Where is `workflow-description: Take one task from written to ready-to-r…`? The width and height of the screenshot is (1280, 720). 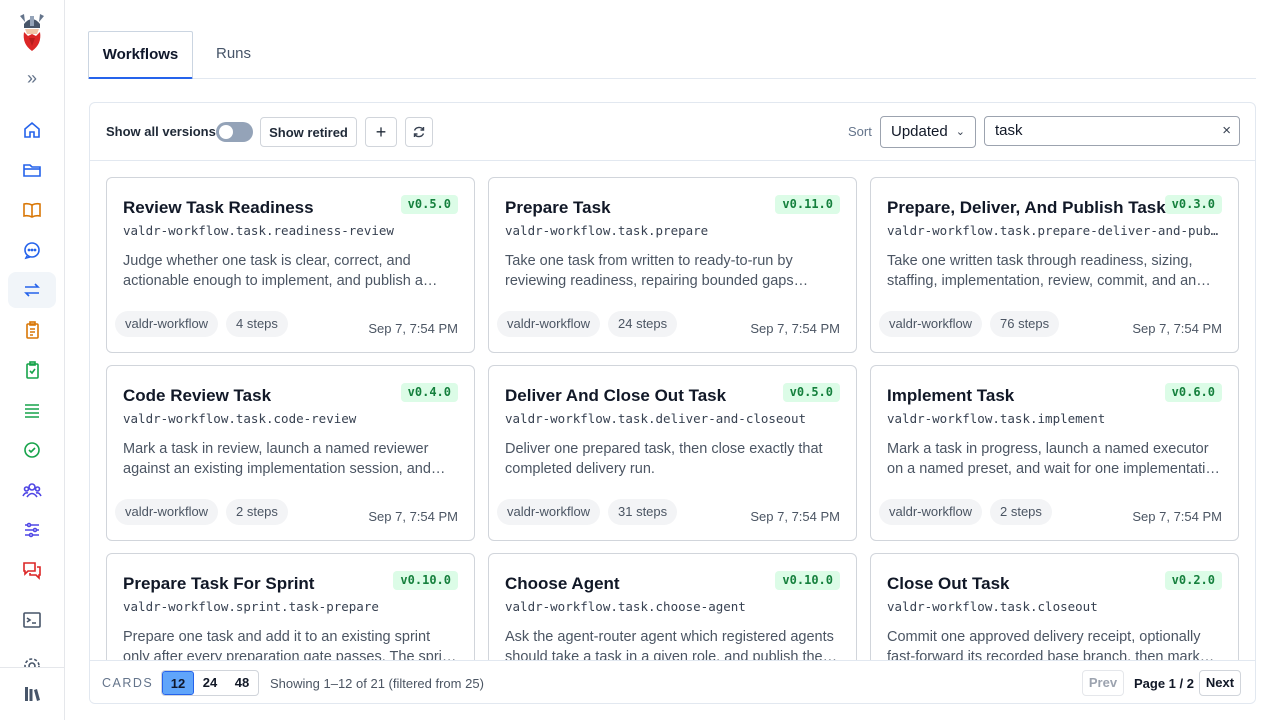 workflow-description: Take one task from written to ready-to-r… is located at coordinates (649, 271).